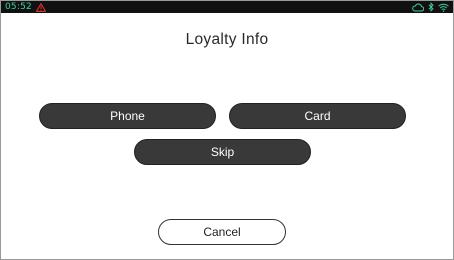 The width and height of the screenshot is (454, 260). I want to click on status-time: 05:52, so click(18, 7).